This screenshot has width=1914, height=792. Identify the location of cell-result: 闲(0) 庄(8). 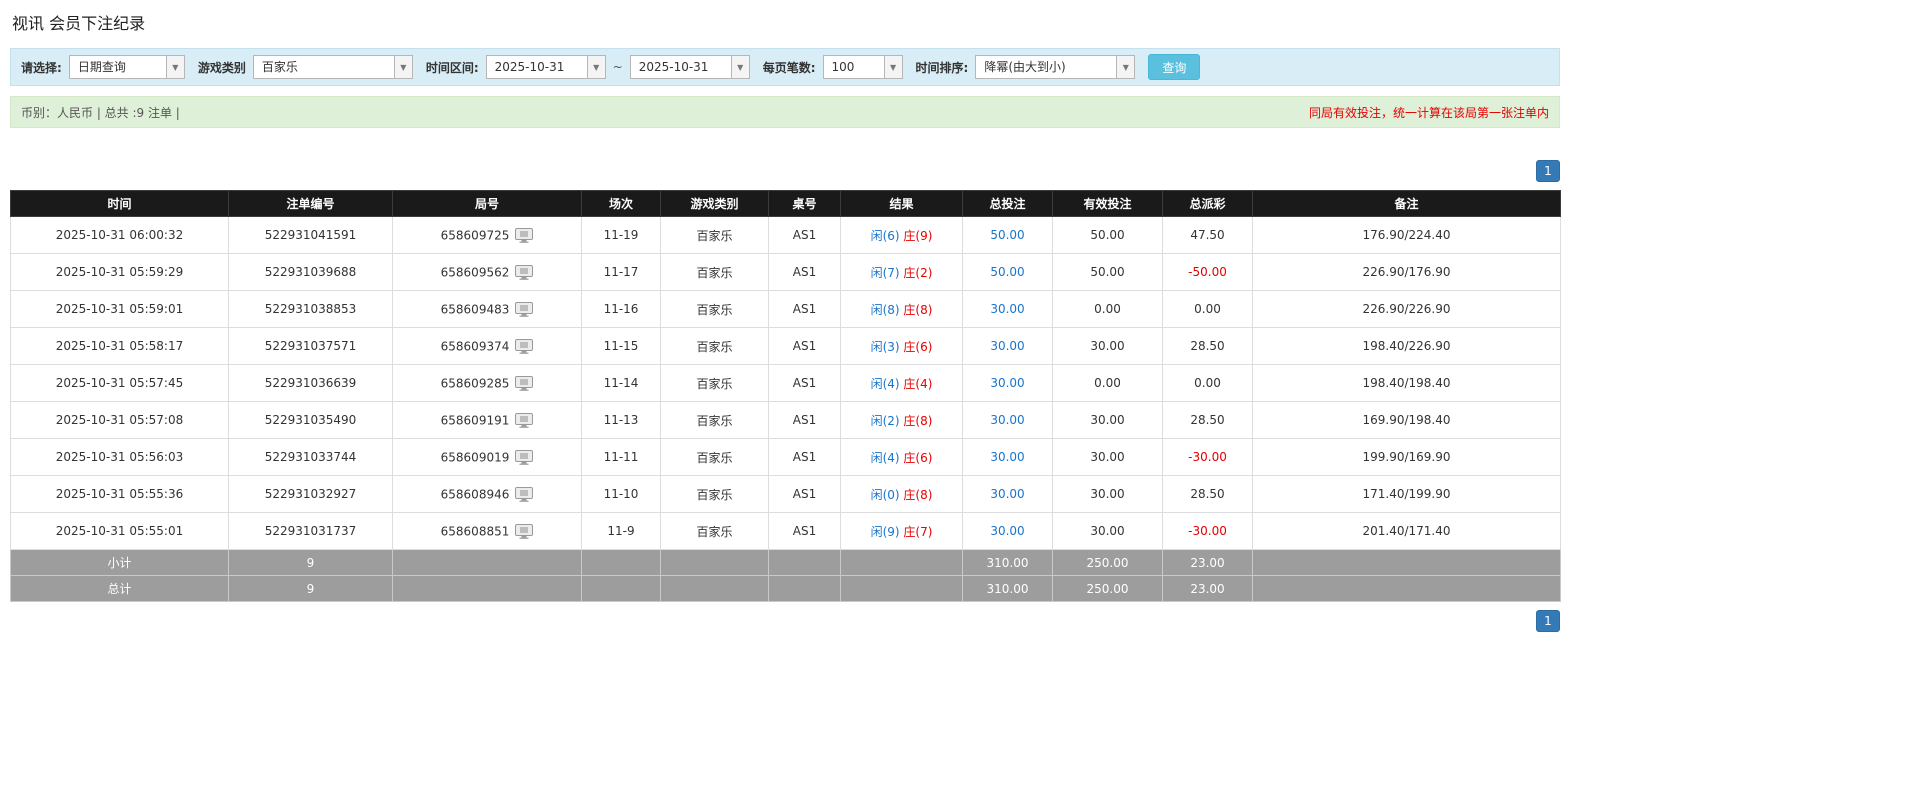
(901, 494).